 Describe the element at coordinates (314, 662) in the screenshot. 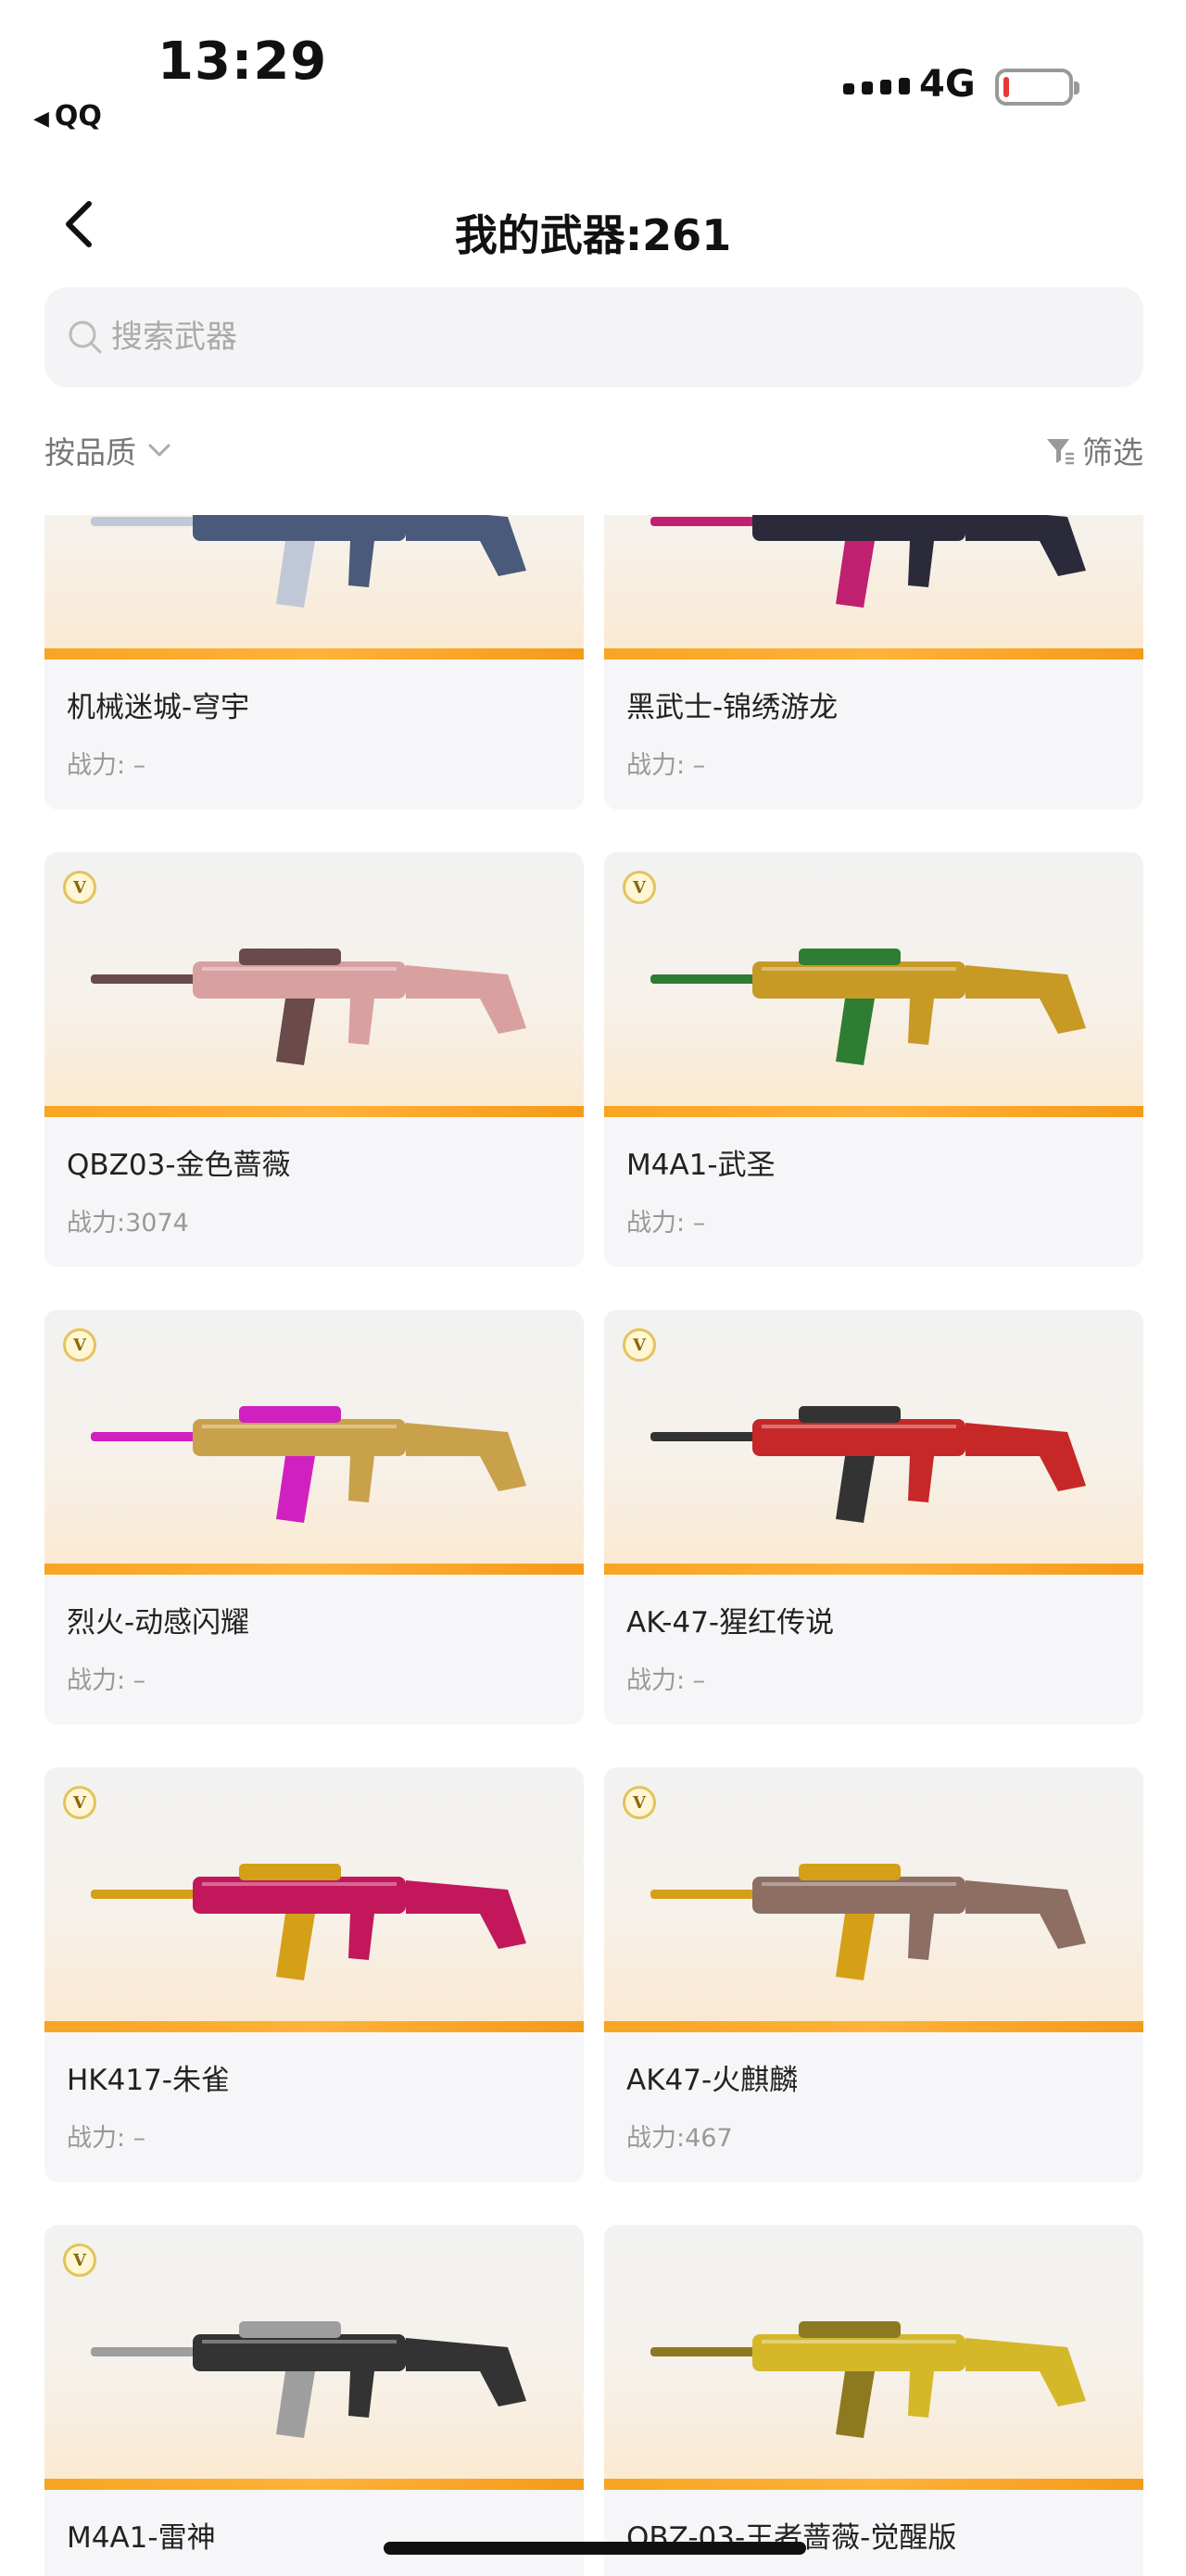

I see `weapon-card: 机械迷城-穹宇战力: –` at that location.